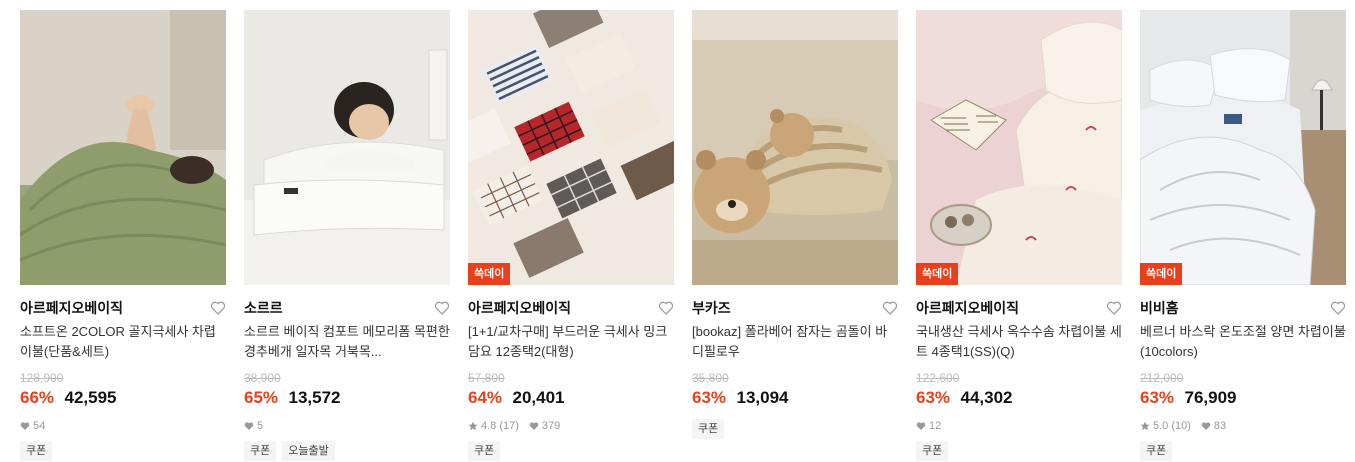 The height and width of the screenshot is (462, 1355). Describe the element at coordinates (795, 342) in the screenshot. I see `product-title: [bookaz] 폴라베어 잠자는 곰돌이 바디필로우` at that location.